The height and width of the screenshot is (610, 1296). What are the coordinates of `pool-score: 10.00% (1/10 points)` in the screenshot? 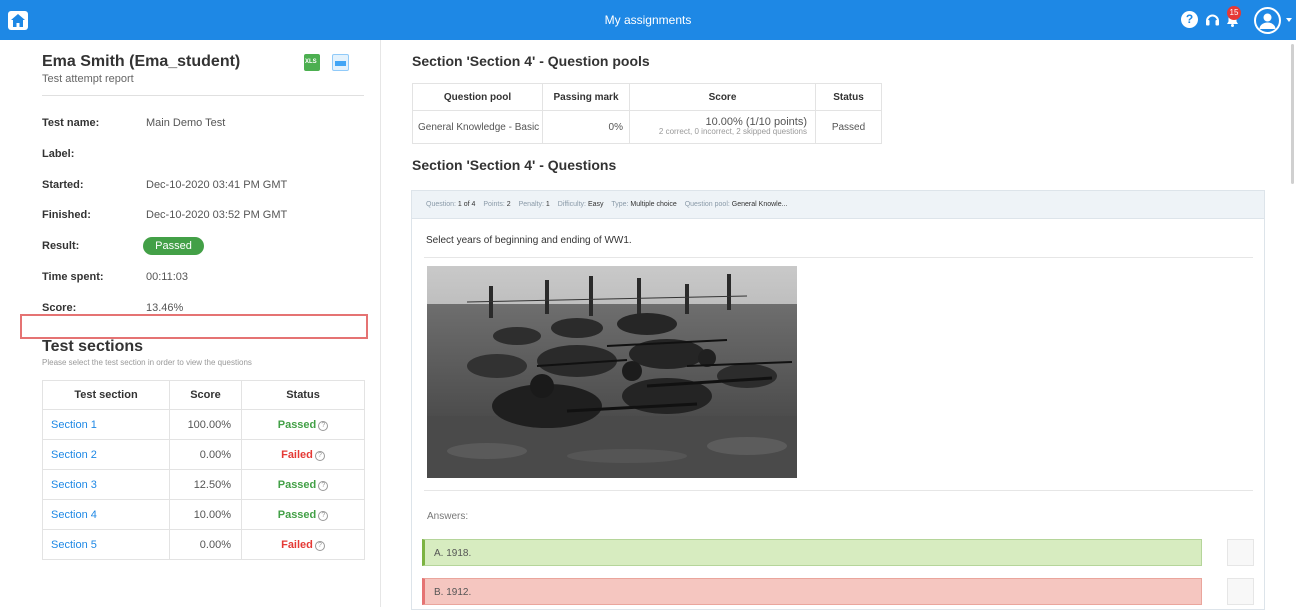 It's located at (756, 122).